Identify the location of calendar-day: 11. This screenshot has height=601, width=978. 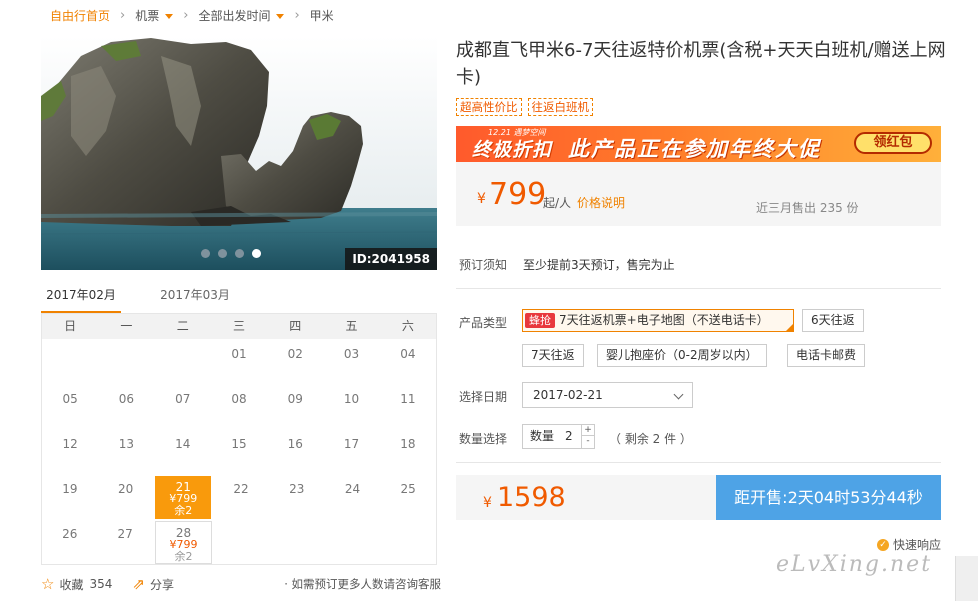
(408, 406).